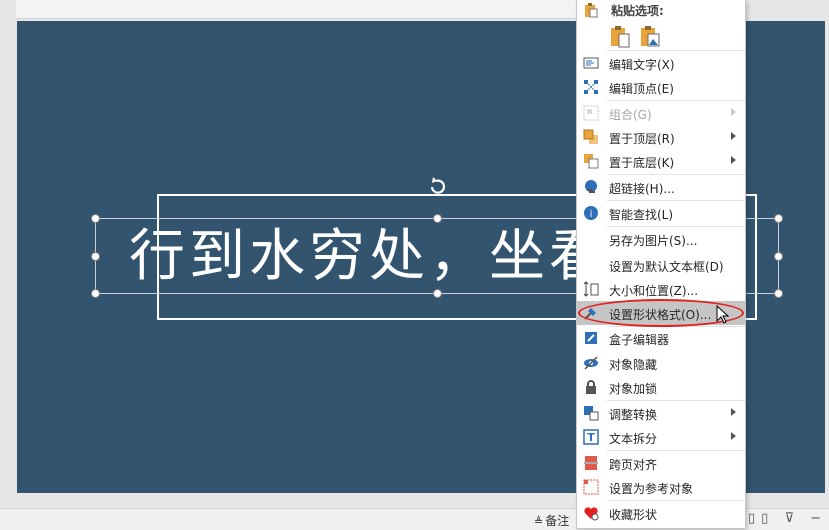  Describe the element at coordinates (296, 9) in the screenshot. I see `toolbar-area` at that location.